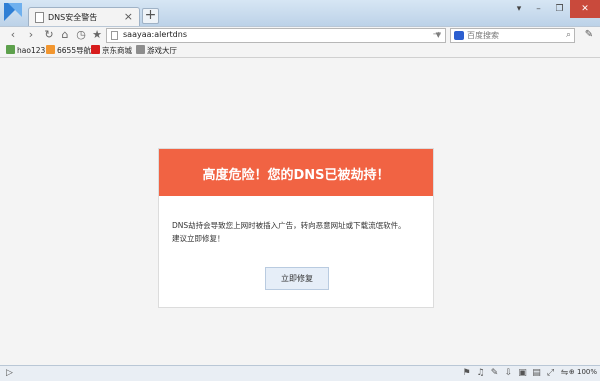 The height and width of the screenshot is (381, 600). What do you see at coordinates (297, 278) in the screenshot?
I see `fix-now-button: 立即修复` at bounding box center [297, 278].